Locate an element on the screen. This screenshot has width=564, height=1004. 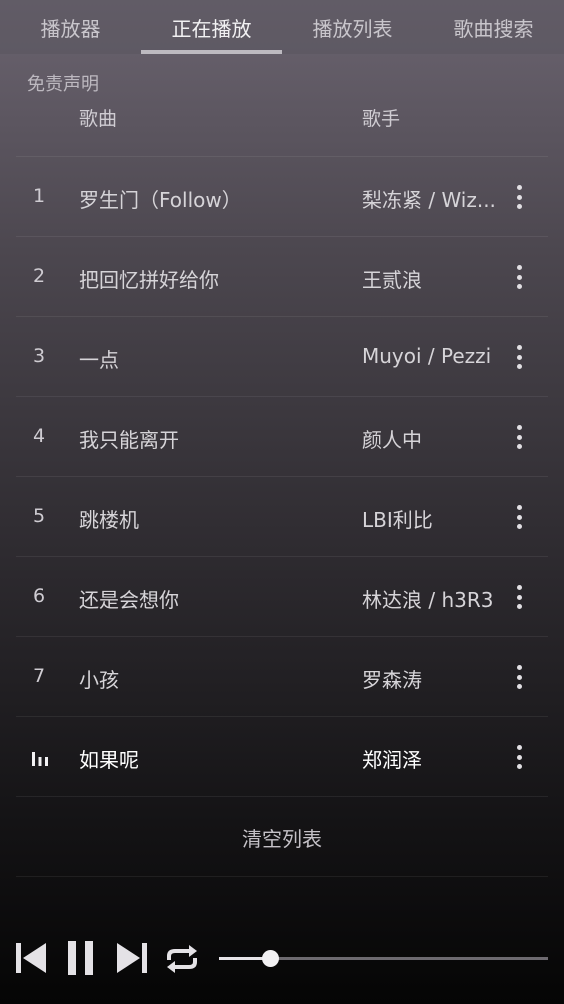
seek-thumb is located at coordinates (270, 958).